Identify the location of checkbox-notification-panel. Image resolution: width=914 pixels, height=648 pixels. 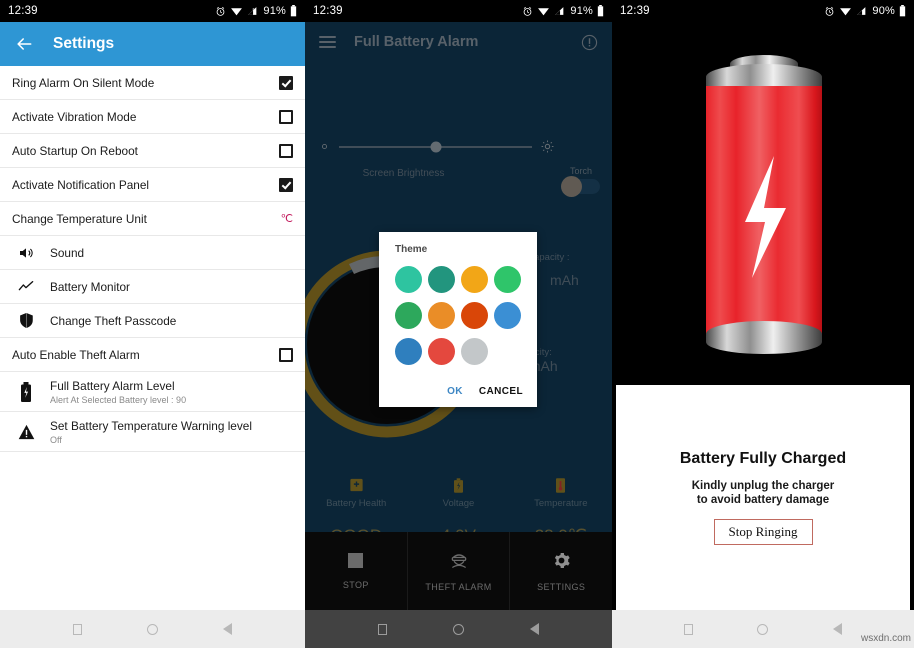
(286, 184).